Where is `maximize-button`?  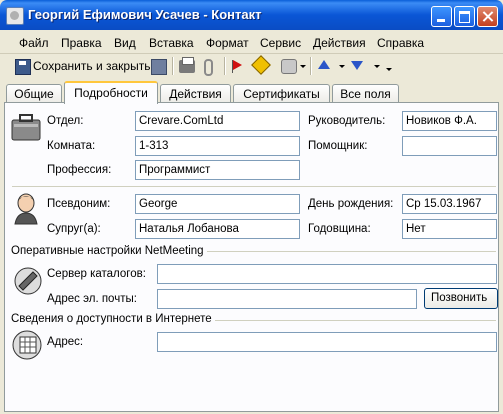
maximize-button is located at coordinates (464, 16).